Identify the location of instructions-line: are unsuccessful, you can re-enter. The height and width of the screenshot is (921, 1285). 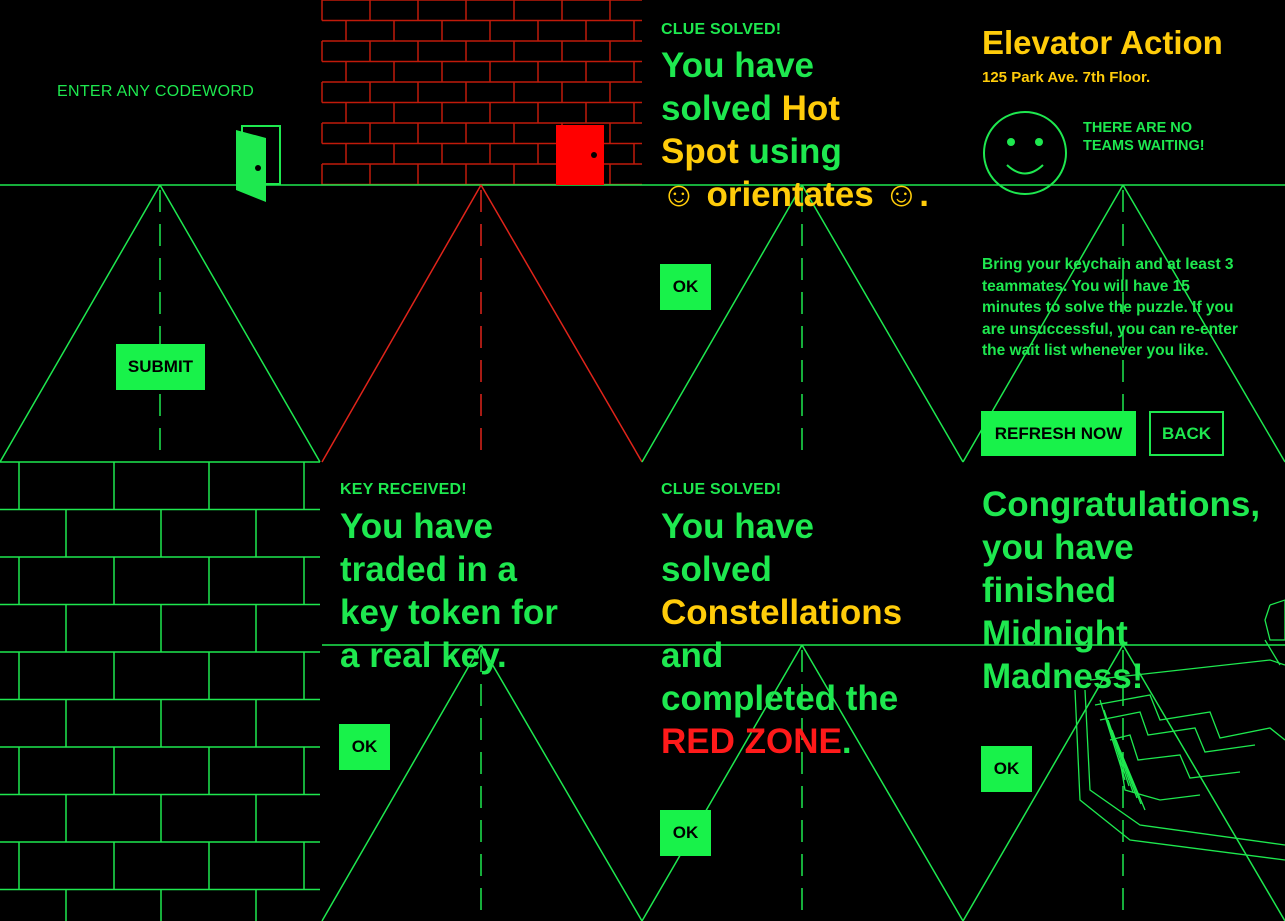
(1110, 329).